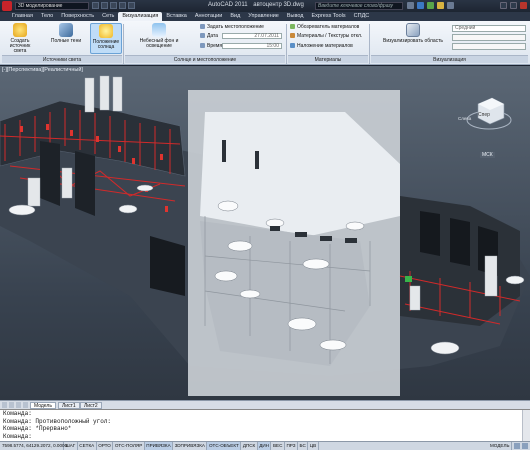  What do you see at coordinates (37, 429) in the screenshot?
I see `command-history-line: Команда: *Прервано*` at bounding box center [37, 429].